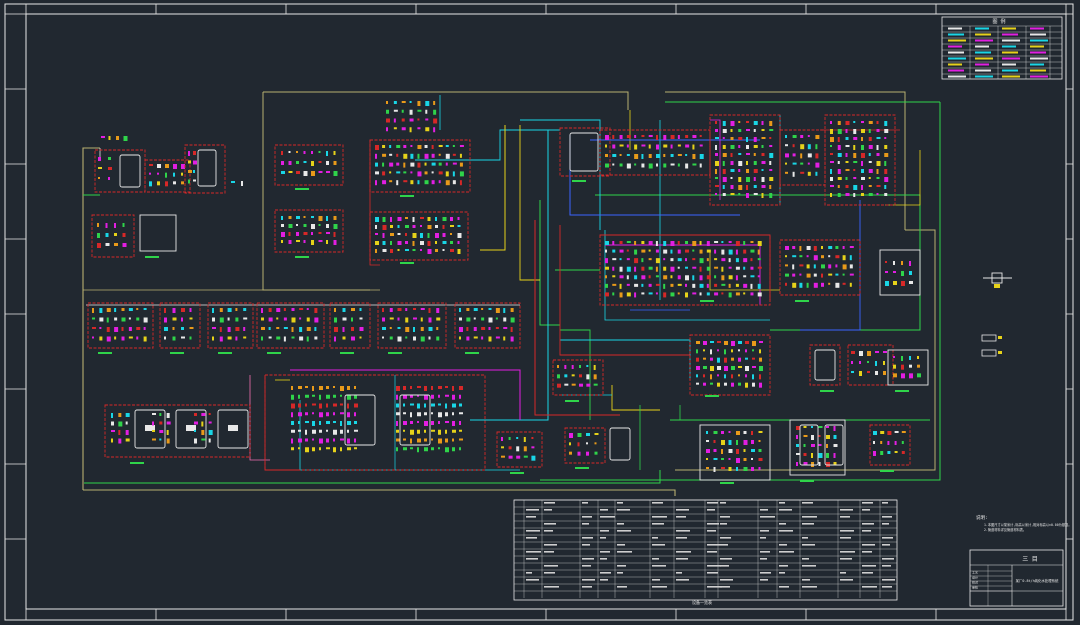 Image resolution: width=1080 pixels, height=625 pixels. Describe the element at coordinates (975, 572) in the screenshot. I see `title-block-cell: 工艺` at that location.